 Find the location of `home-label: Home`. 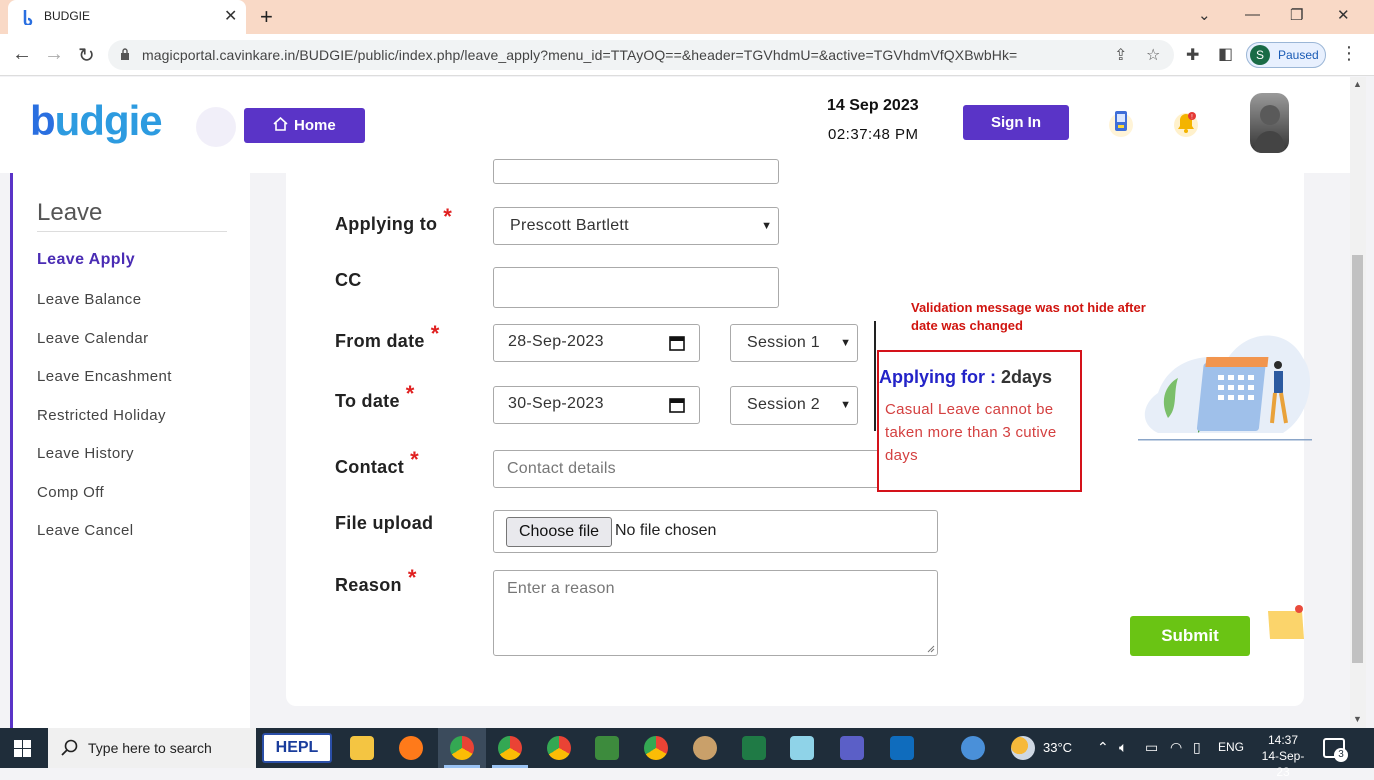

home-label: Home is located at coordinates (315, 125).